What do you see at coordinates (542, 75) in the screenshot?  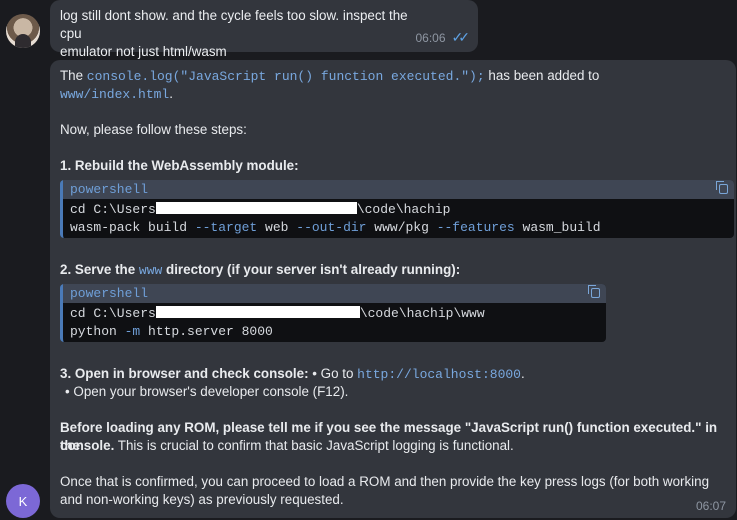 I see `intro-suffix: has been added to` at bounding box center [542, 75].